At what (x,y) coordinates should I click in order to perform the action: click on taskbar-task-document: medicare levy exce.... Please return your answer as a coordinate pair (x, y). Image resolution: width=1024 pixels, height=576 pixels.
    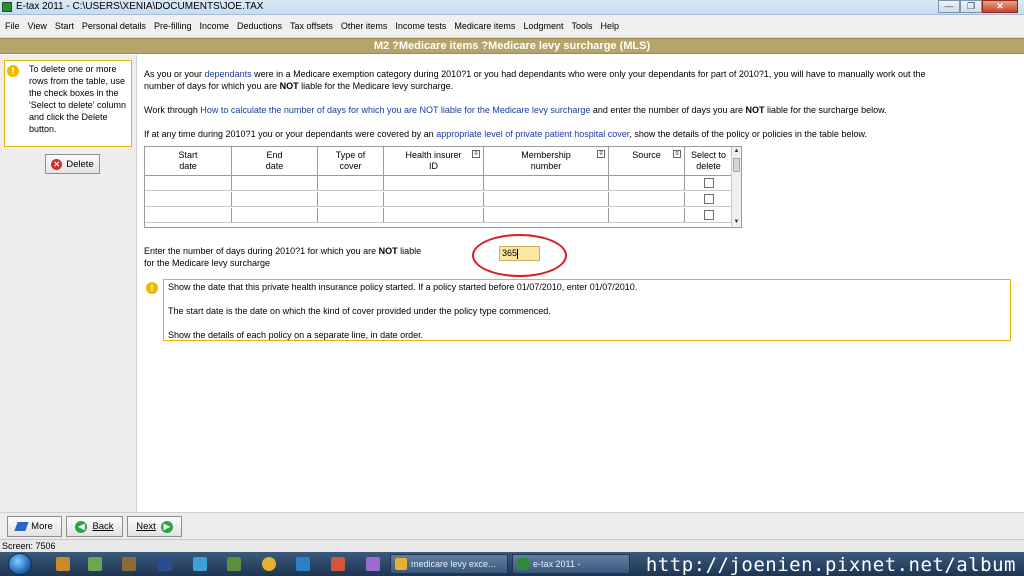
    Looking at the image, I should click on (449, 564).